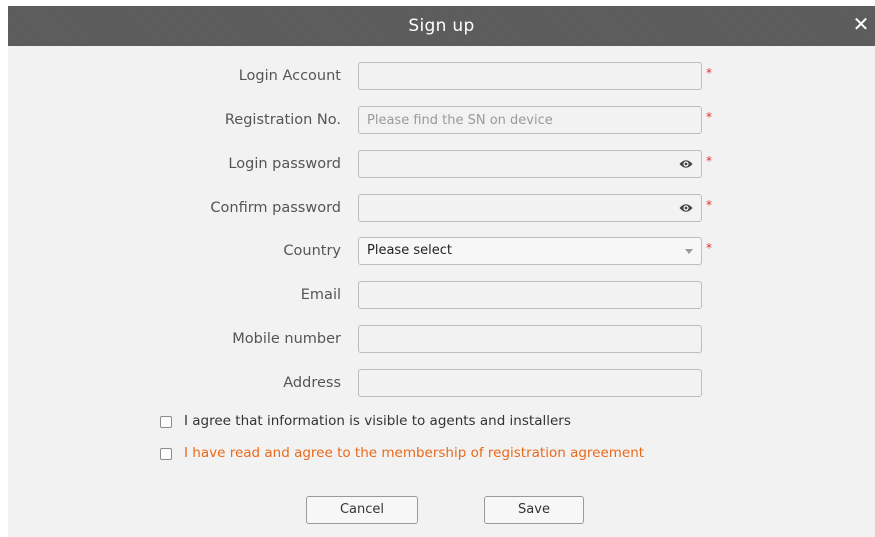  I want to click on email-row: Email, so click(441, 295).